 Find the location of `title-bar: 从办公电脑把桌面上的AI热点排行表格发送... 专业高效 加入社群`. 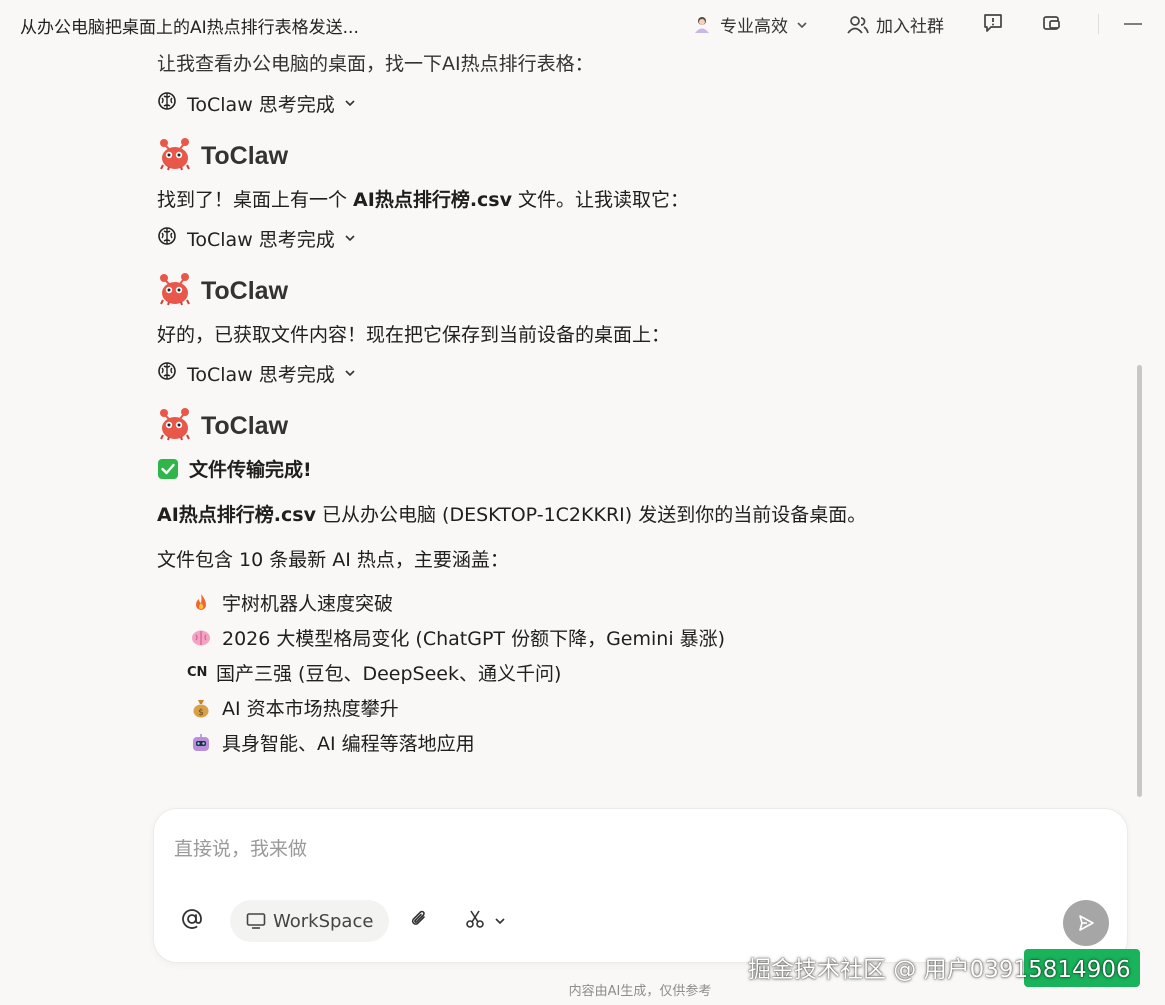

title-bar: 从办公电脑把桌面上的AI热点排行表格发送... 专业高效 加入社群 is located at coordinates (582, 25).